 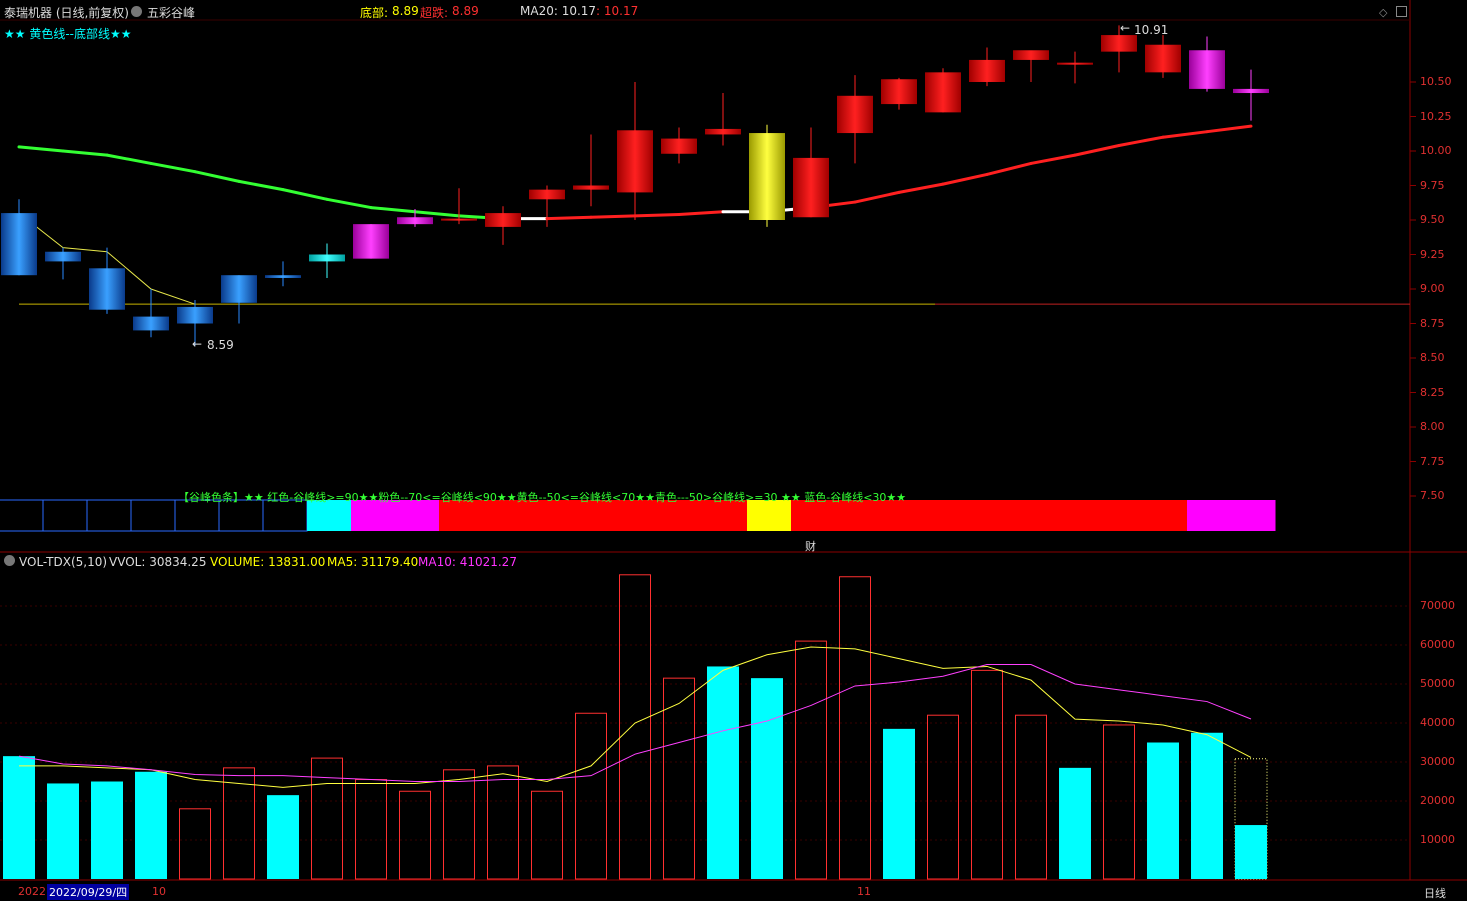 I want to click on price-tick-label: 10.50, so click(x=1436, y=81).